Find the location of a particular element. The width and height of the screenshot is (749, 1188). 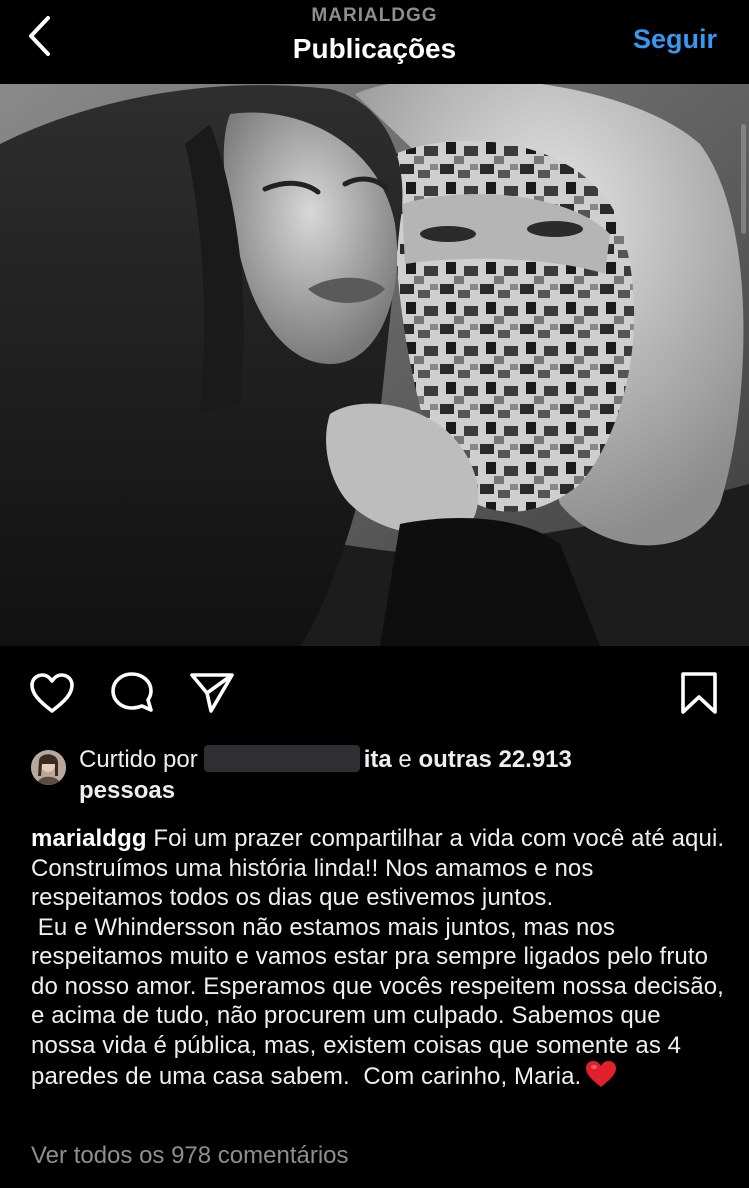

photo-scroll-indicator is located at coordinates (743, 179).